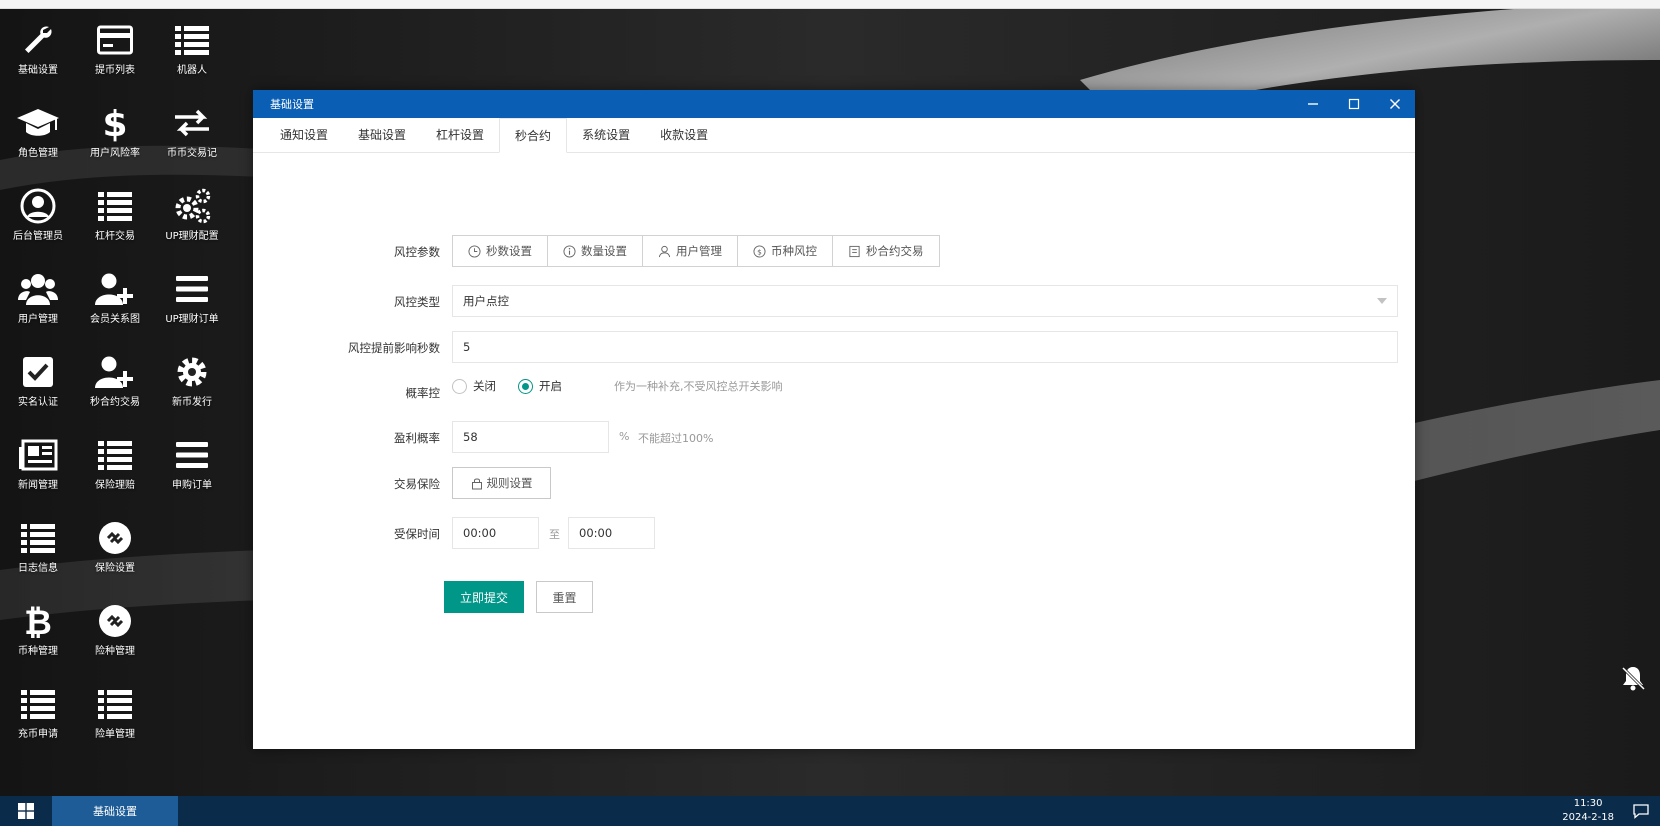 The height and width of the screenshot is (826, 1660). What do you see at coordinates (192, 381) in the screenshot?
I see `desktop-icon: 新币发行` at bounding box center [192, 381].